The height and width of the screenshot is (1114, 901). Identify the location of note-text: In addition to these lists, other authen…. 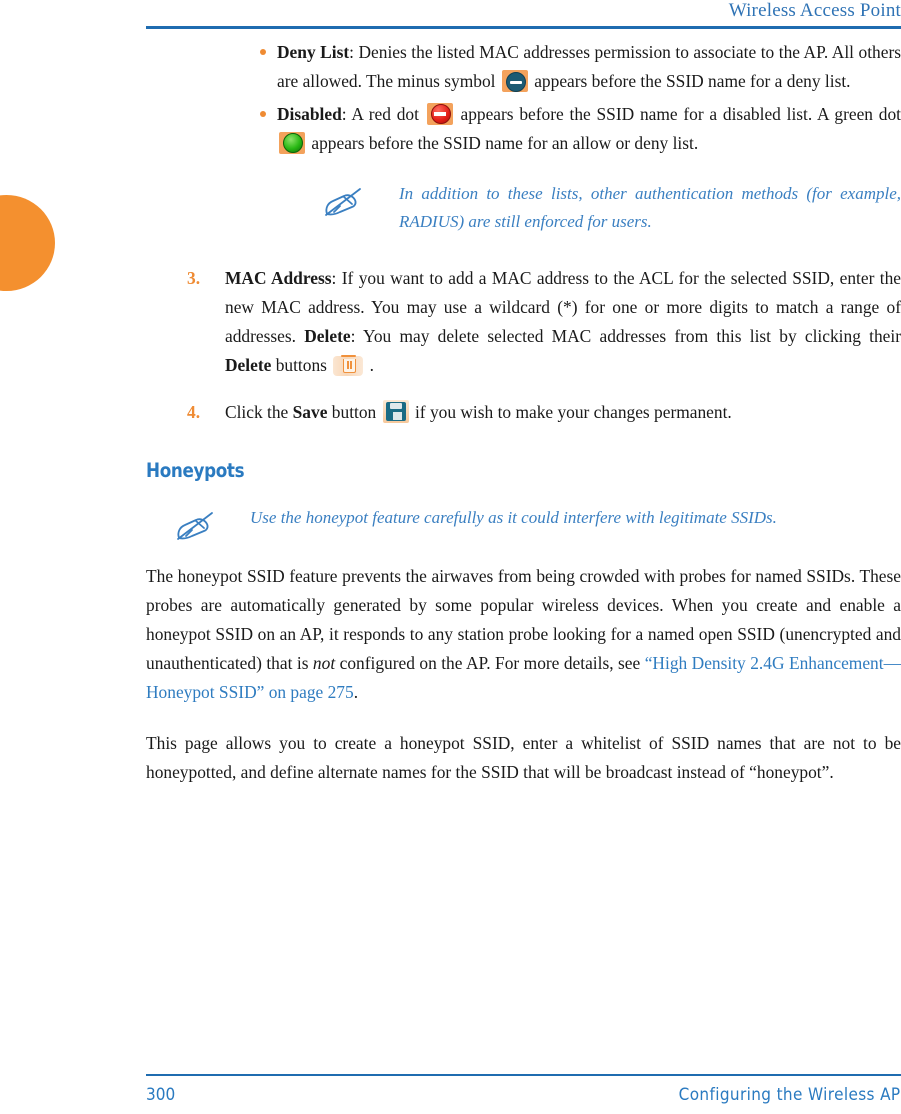
(650, 207).